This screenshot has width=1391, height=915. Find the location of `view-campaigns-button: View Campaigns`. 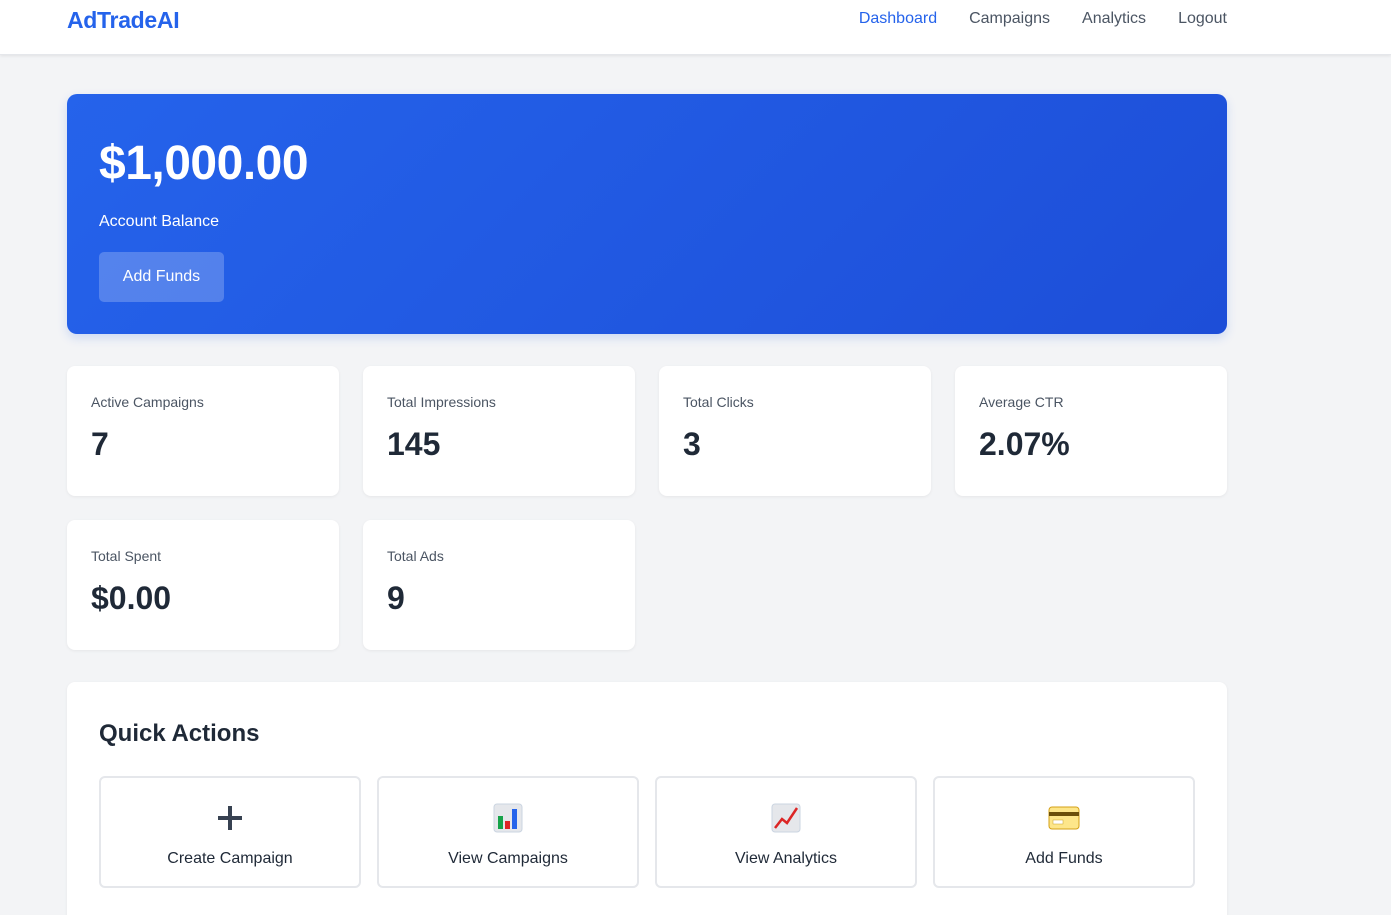

view-campaigns-button: View Campaigns is located at coordinates (508, 832).